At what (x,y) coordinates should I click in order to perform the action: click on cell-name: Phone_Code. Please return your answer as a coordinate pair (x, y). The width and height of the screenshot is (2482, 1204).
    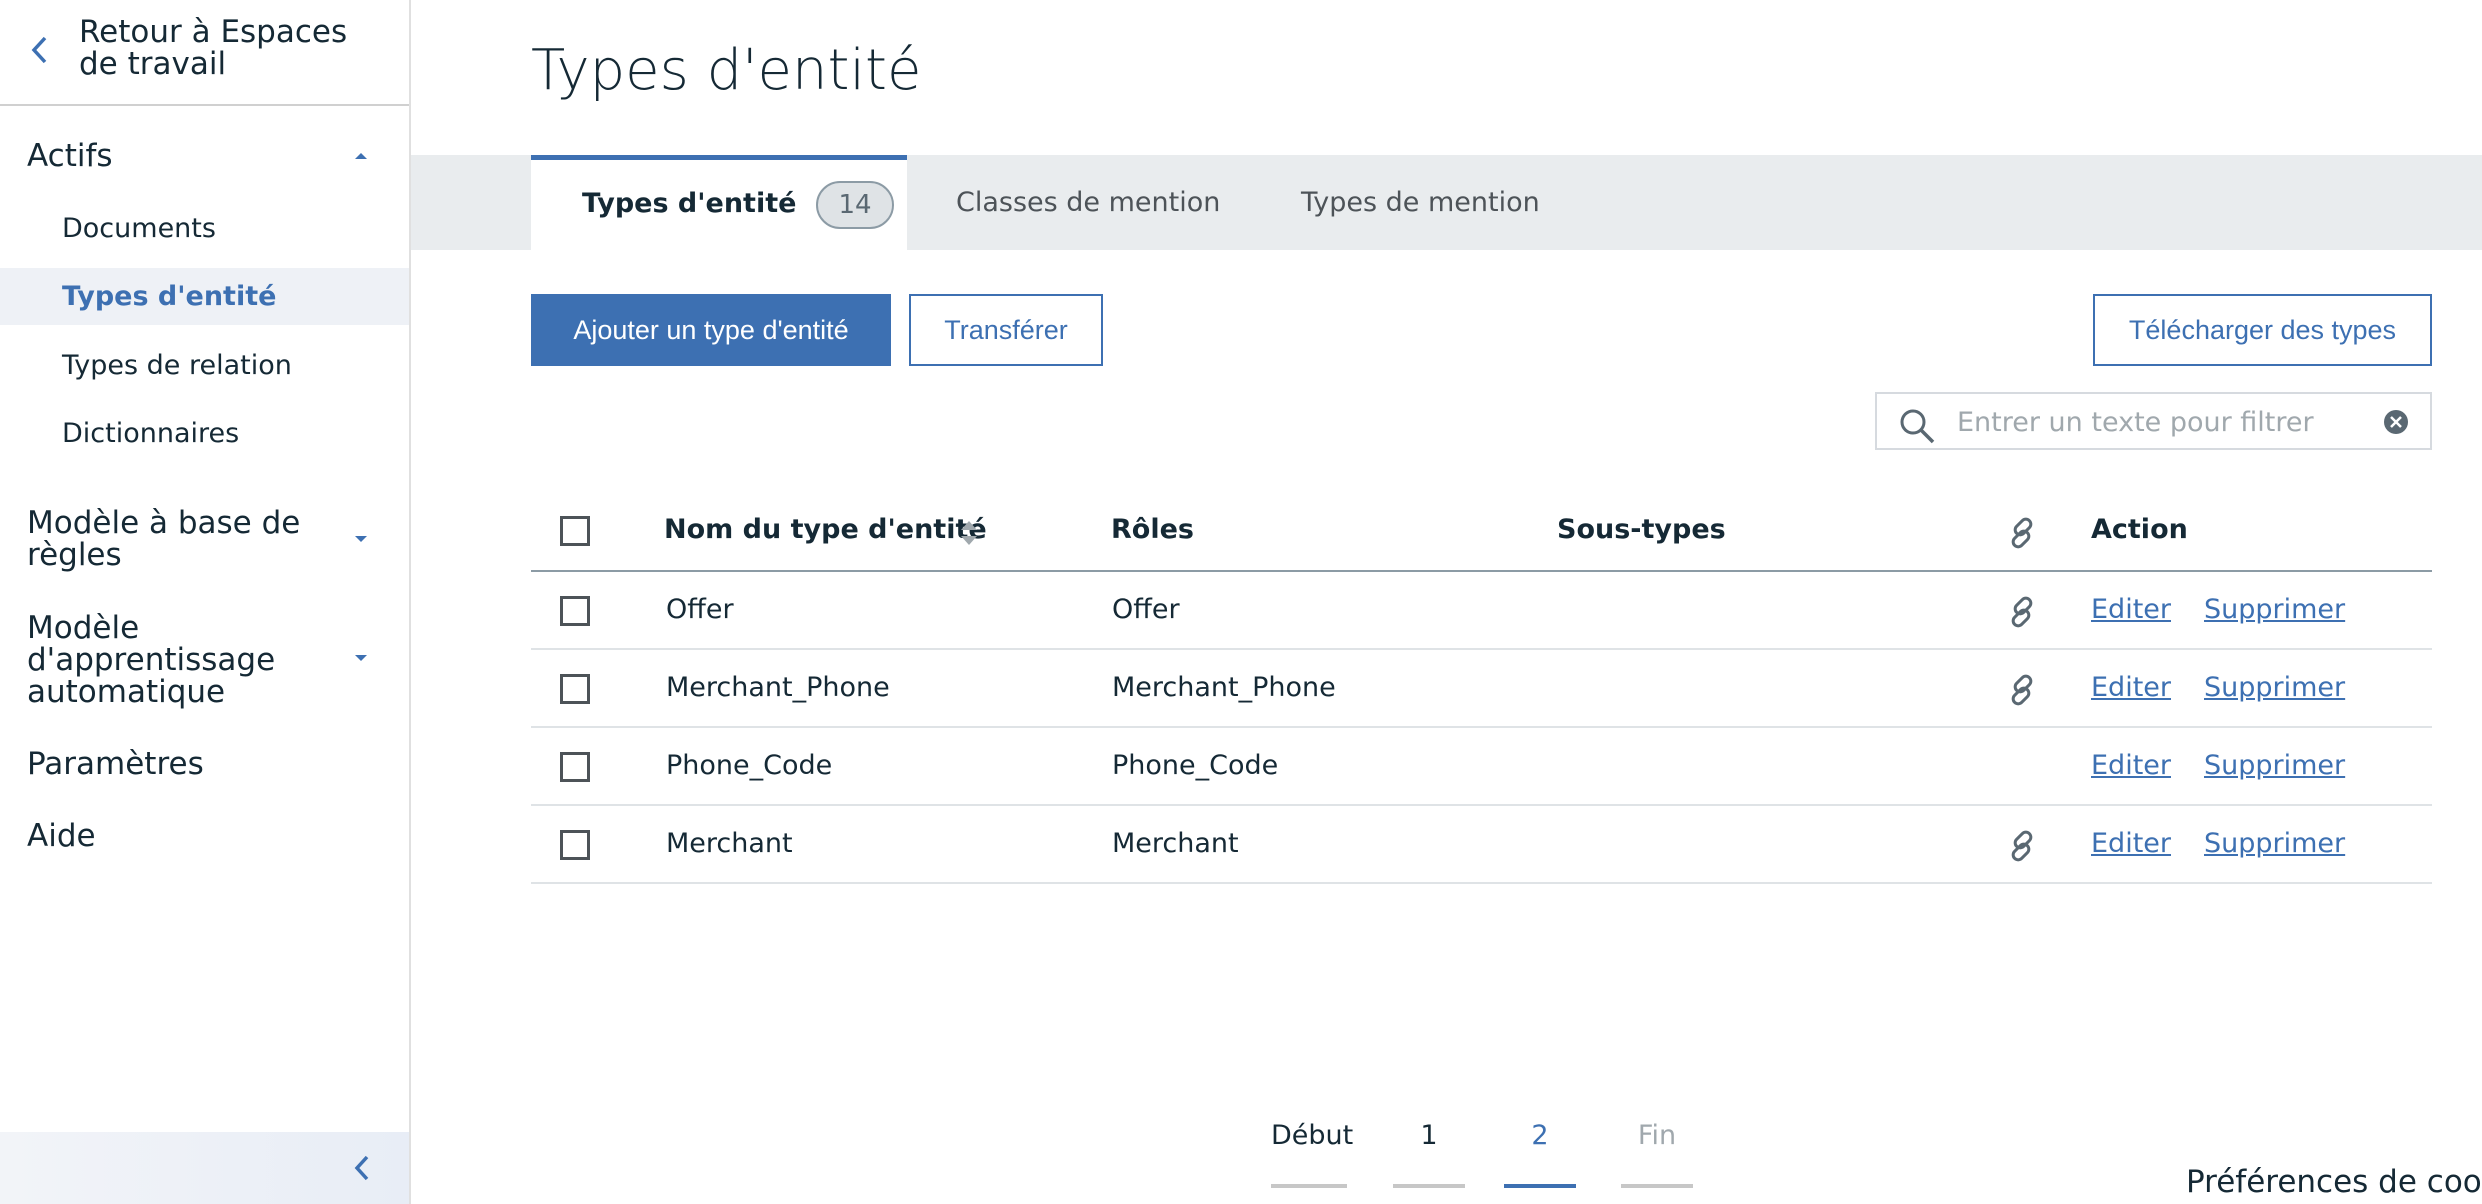
    Looking at the image, I should click on (749, 765).